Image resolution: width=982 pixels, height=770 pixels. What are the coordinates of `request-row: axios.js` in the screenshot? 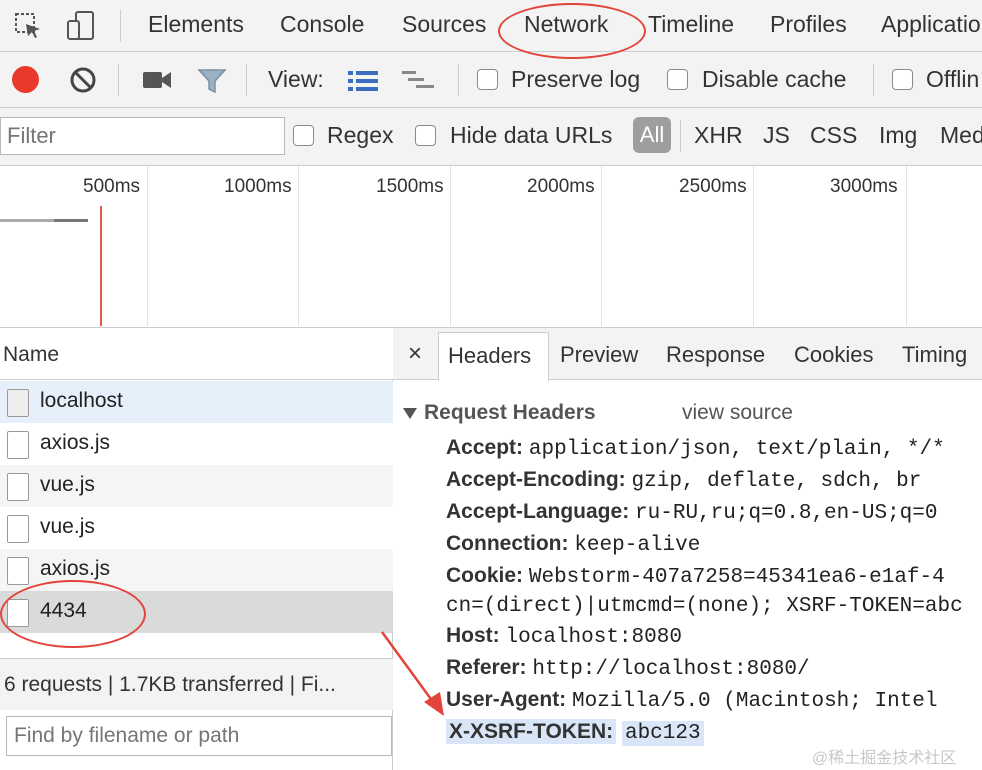 It's located at (196, 444).